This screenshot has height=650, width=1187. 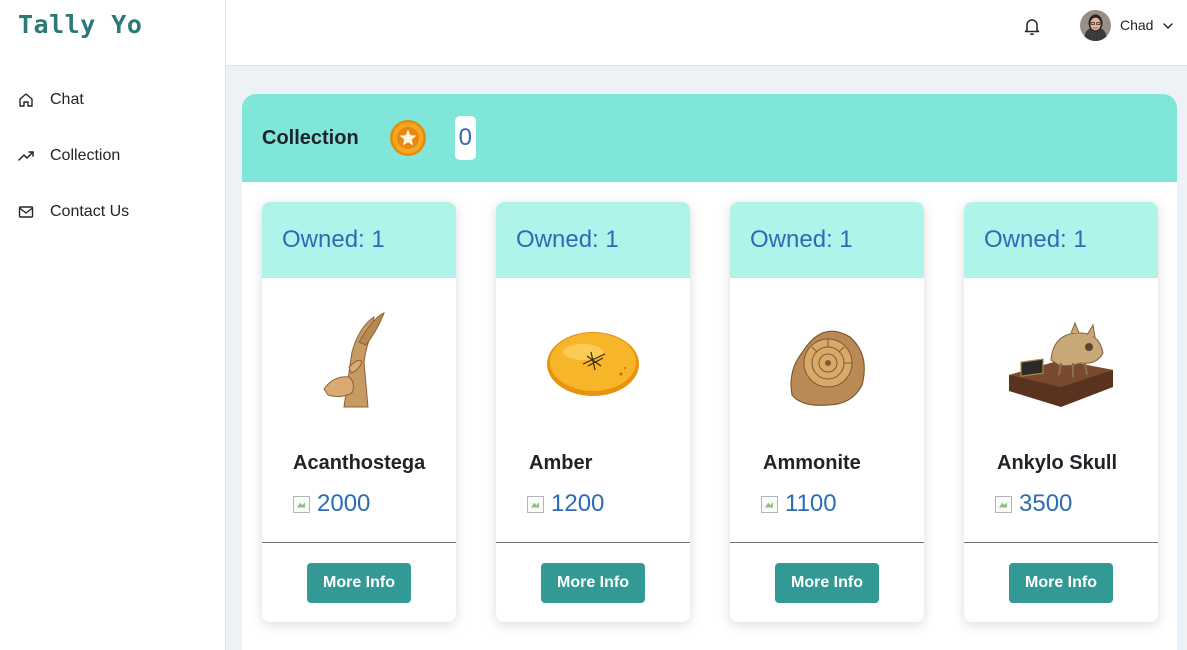 What do you see at coordinates (593, 362) in the screenshot?
I see `amber-image` at bounding box center [593, 362].